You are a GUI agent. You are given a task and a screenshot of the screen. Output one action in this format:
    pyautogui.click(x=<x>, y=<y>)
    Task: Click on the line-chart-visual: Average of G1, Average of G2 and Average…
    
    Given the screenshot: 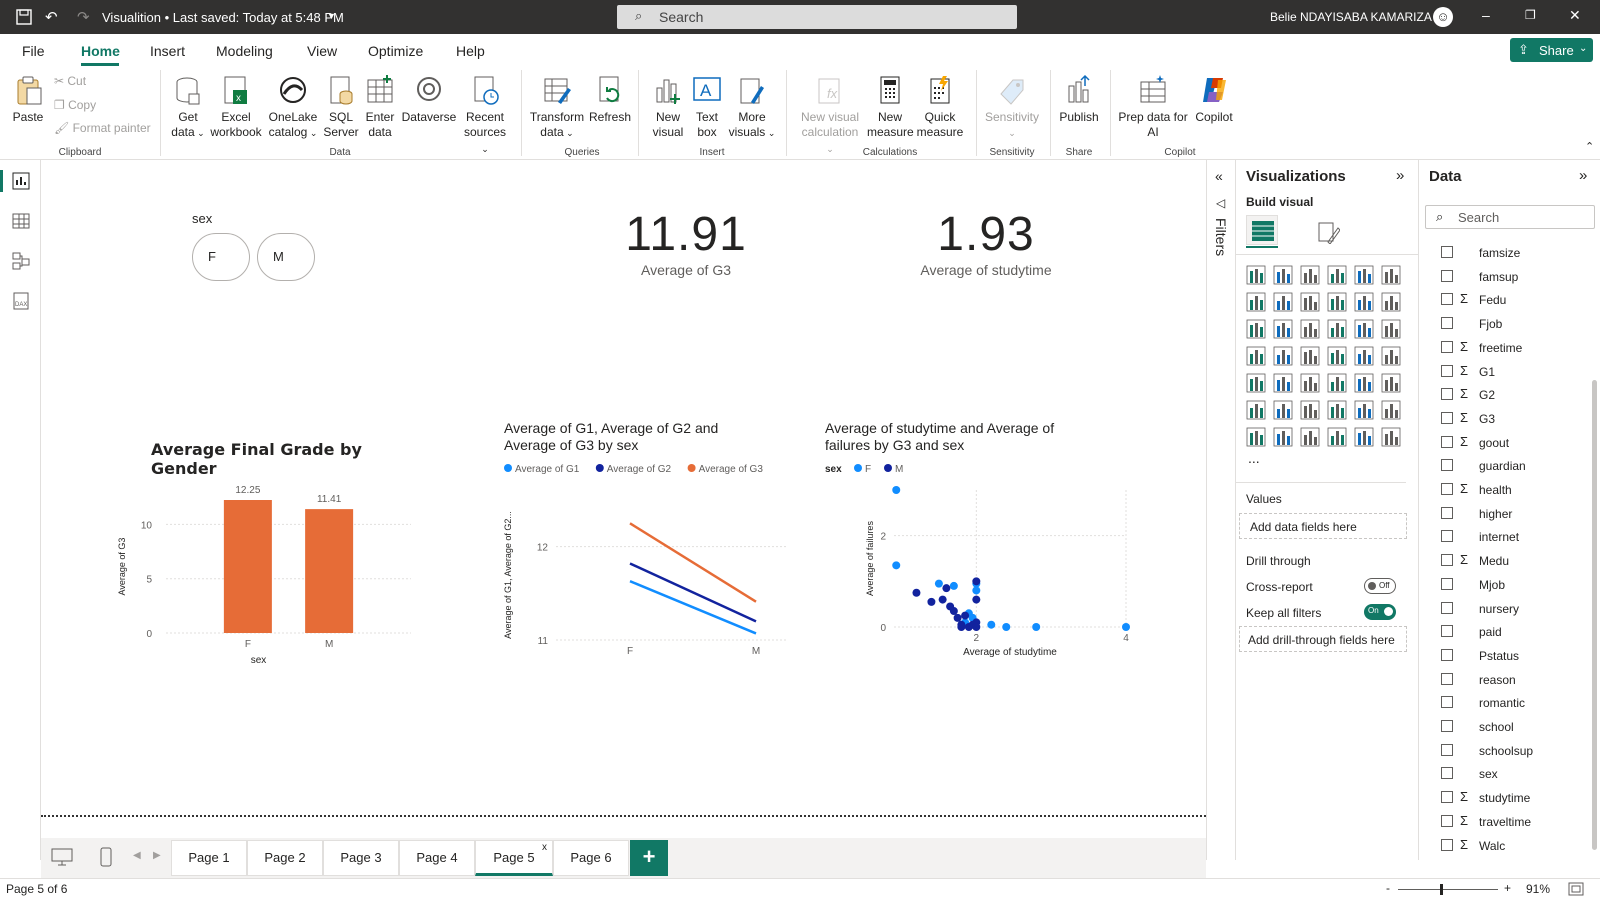 What is the action you would take?
    pyautogui.click(x=641, y=540)
    